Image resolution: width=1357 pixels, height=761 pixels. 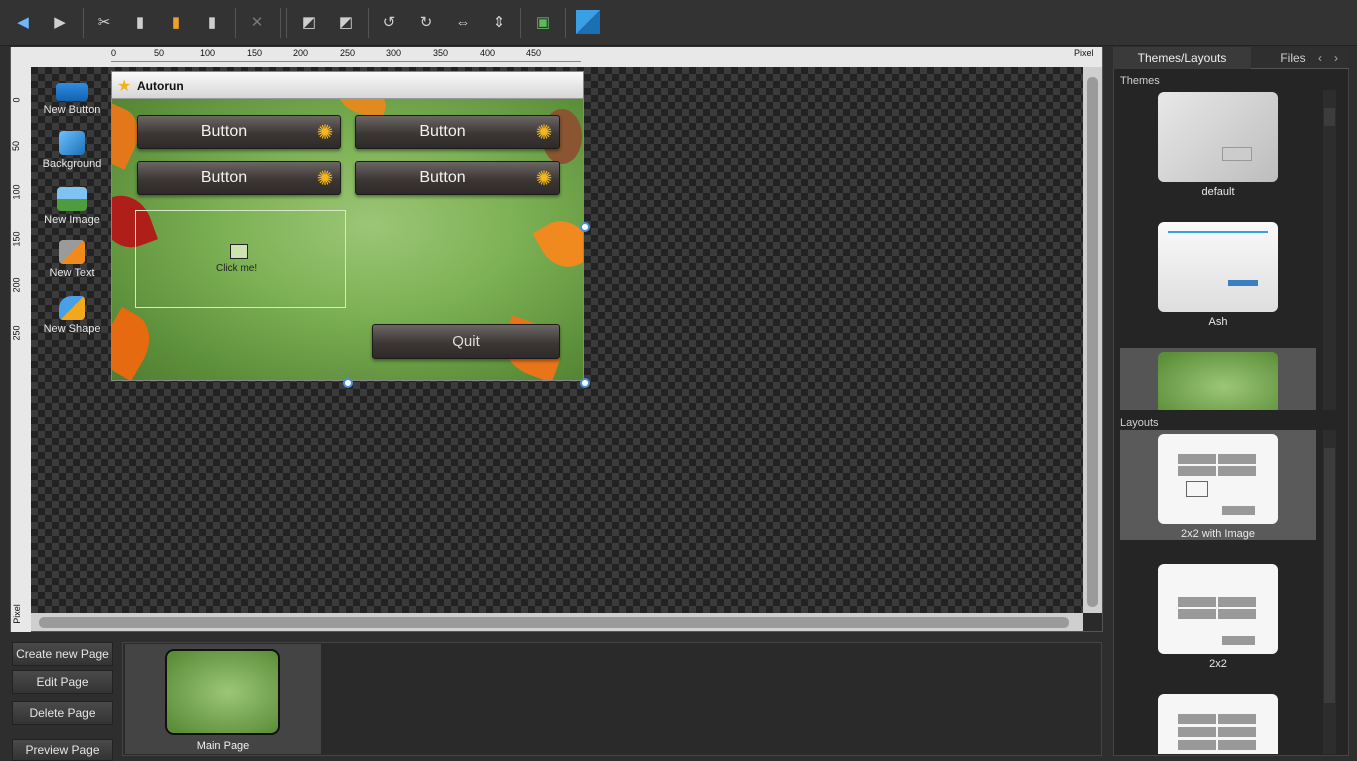 What do you see at coordinates (21, 349) in the screenshot?
I see `vertical-ruler: 0 50 100 150 200 250 Pixel` at bounding box center [21, 349].